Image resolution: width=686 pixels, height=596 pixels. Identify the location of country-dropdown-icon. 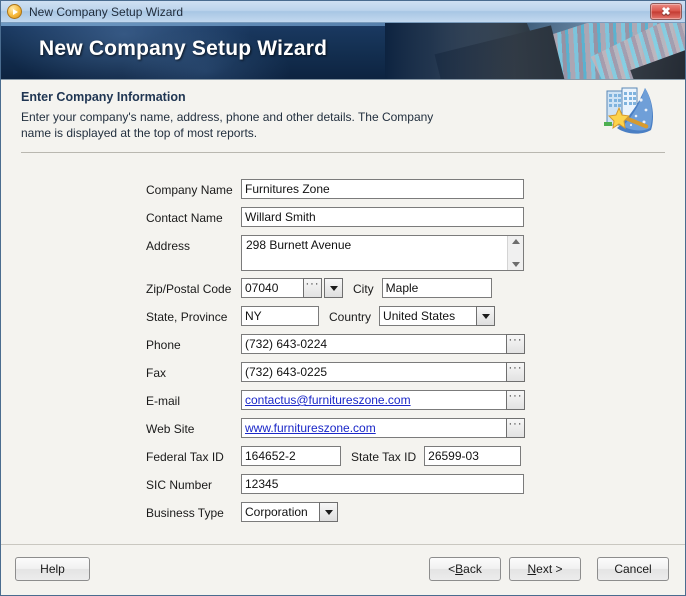
(486, 316).